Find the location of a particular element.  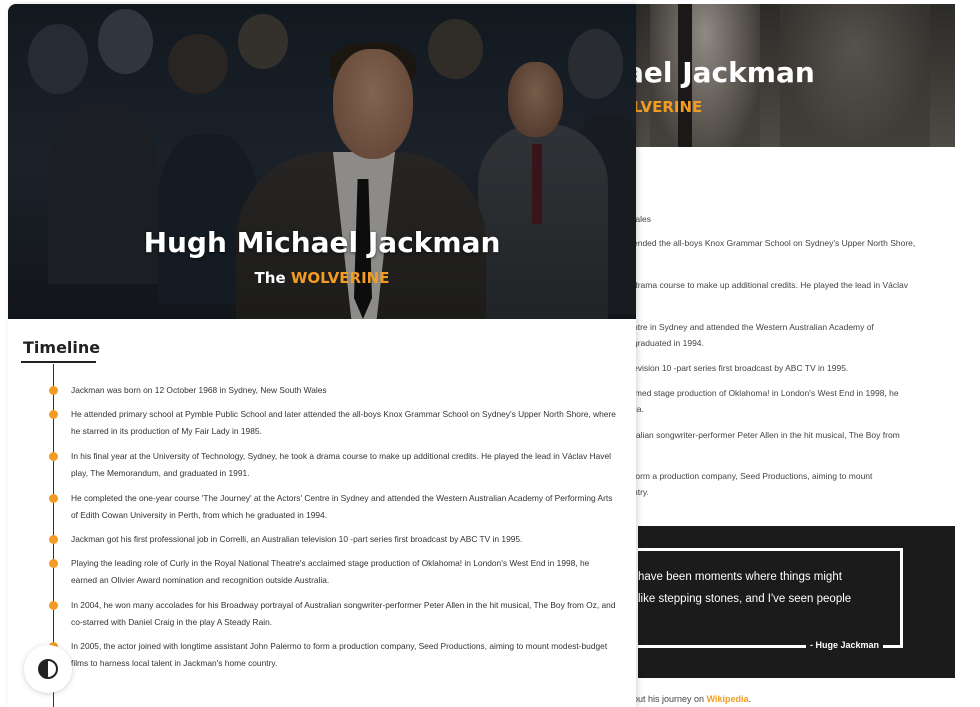

contrast-icon is located at coordinates (48, 669).